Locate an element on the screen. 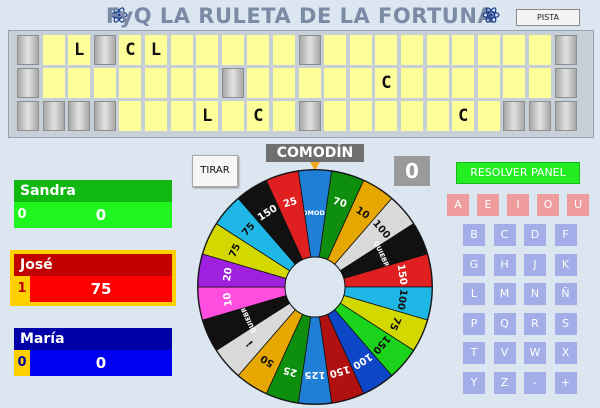 This screenshot has width=600, height=408. resolver-panel-button: RESOLVER PANEL is located at coordinates (518, 173).